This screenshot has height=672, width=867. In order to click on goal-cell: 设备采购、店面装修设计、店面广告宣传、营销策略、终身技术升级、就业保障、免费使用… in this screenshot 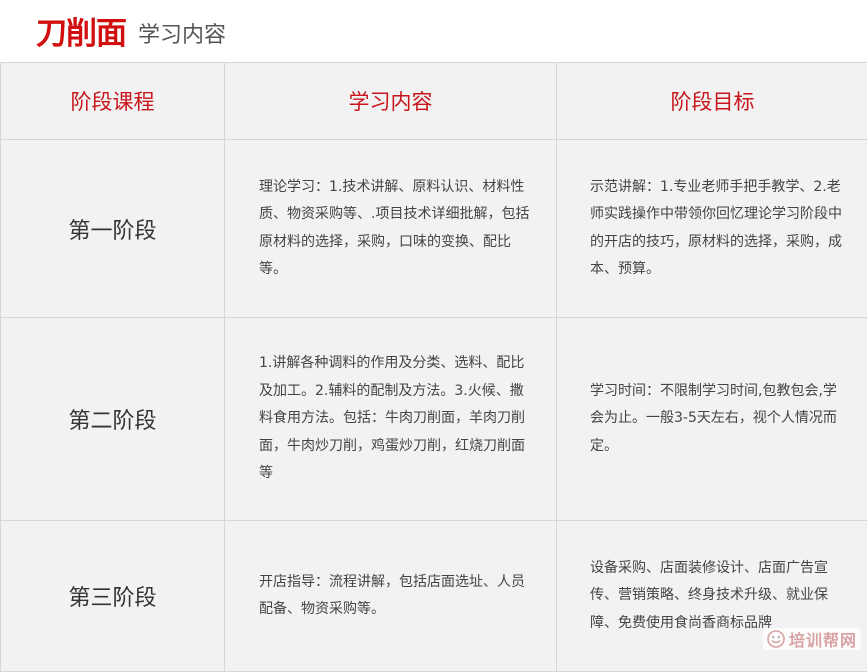, I will do `click(712, 596)`.